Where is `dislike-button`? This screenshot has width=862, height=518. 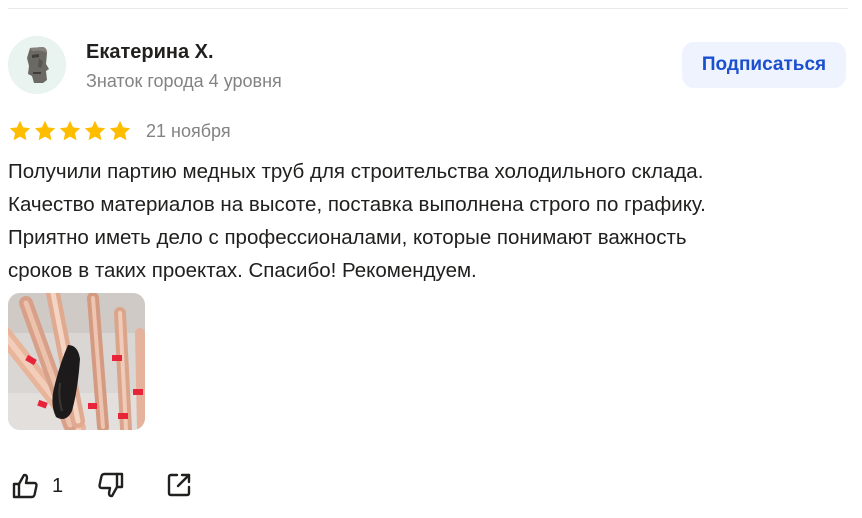
dislike-button is located at coordinates (111, 487).